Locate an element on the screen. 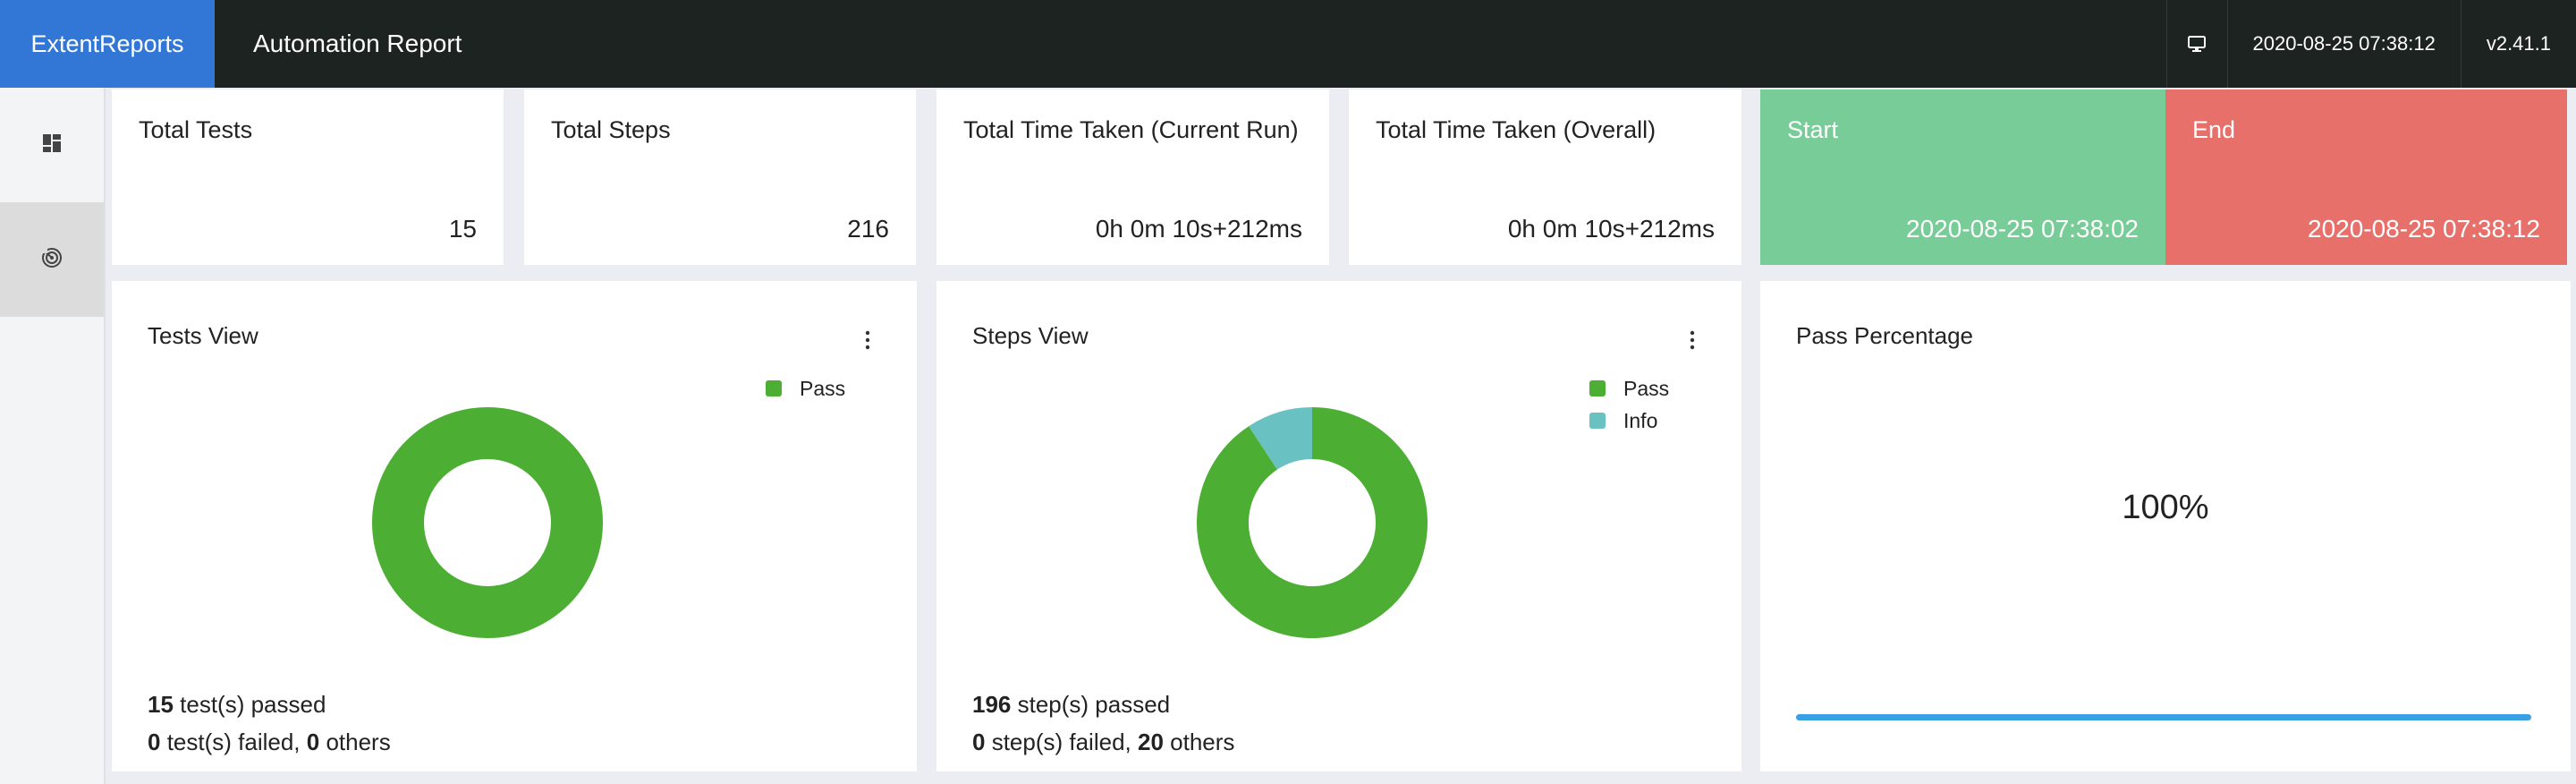  report-timestamp: 2020-08-25 07:38:12 is located at coordinates (2343, 44).